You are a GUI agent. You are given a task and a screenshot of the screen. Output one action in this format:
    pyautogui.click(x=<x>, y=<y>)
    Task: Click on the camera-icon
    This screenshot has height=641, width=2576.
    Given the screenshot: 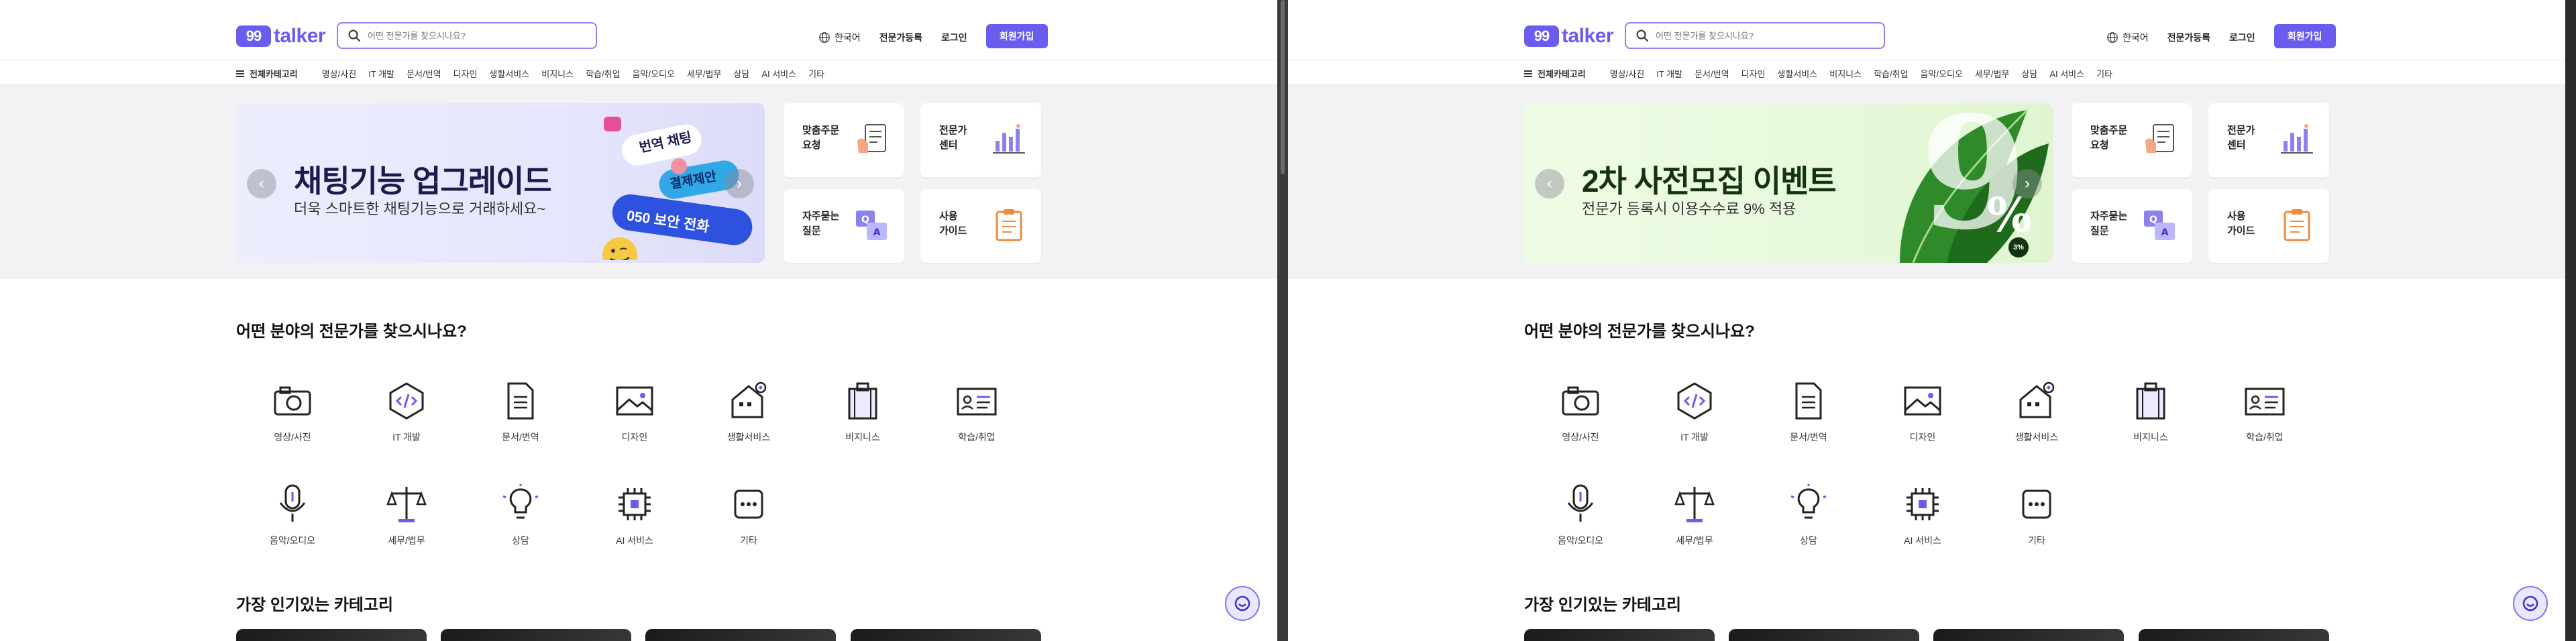 What is the action you would take?
    pyautogui.click(x=292, y=401)
    